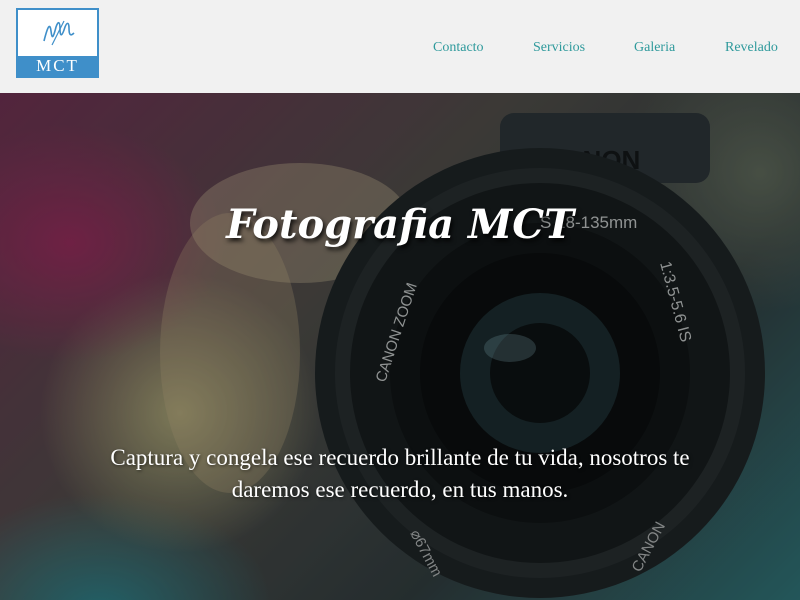 The width and height of the screenshot is (800, 600). Describe the element at coordinates (400, 224) in the screenshot. I see `hero-title: Fotografia MCT` at that location.